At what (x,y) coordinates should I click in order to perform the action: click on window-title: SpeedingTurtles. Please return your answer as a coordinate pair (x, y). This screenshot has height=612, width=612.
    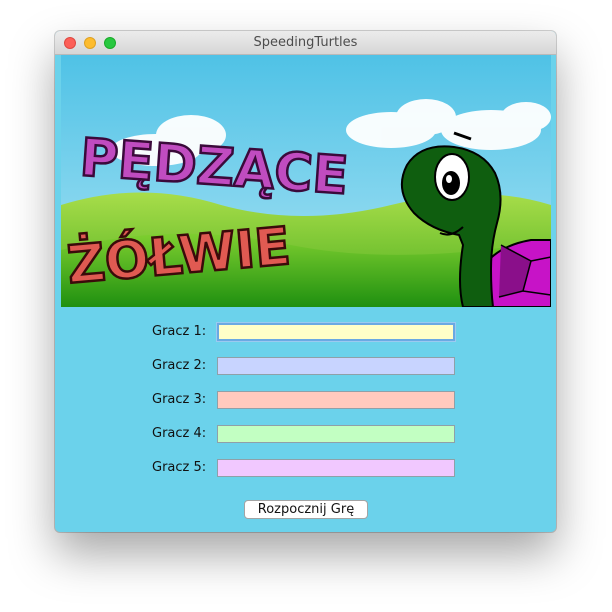
    Looking at the image, I should click on (305, 42).